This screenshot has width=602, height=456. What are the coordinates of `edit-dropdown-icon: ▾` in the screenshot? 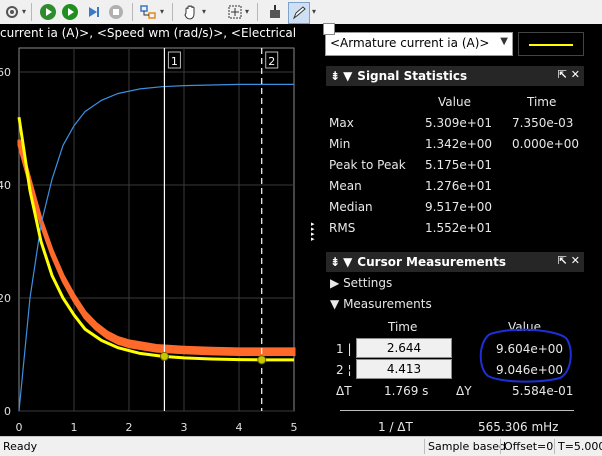 It's located at (314, 11).